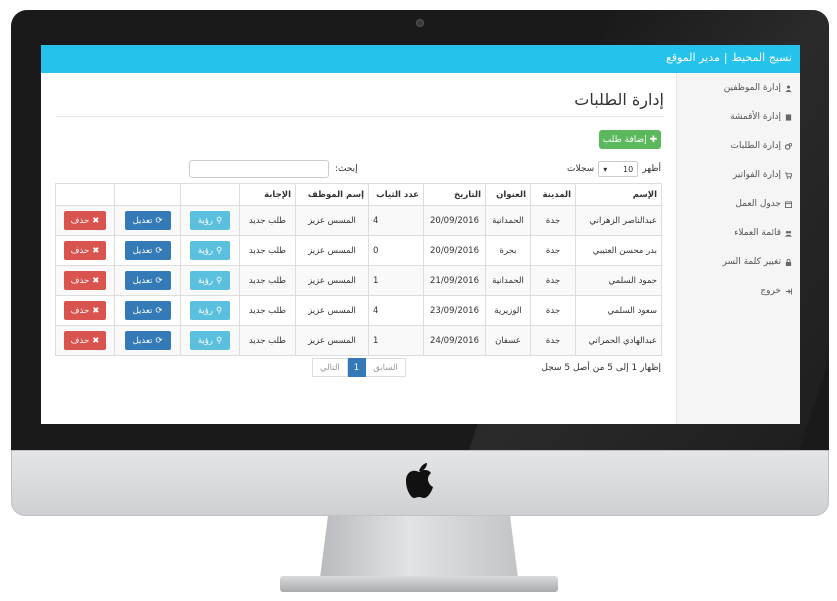  I want to click on sidebar-item-employees: إدارة الموظفين, so click(758, 88).